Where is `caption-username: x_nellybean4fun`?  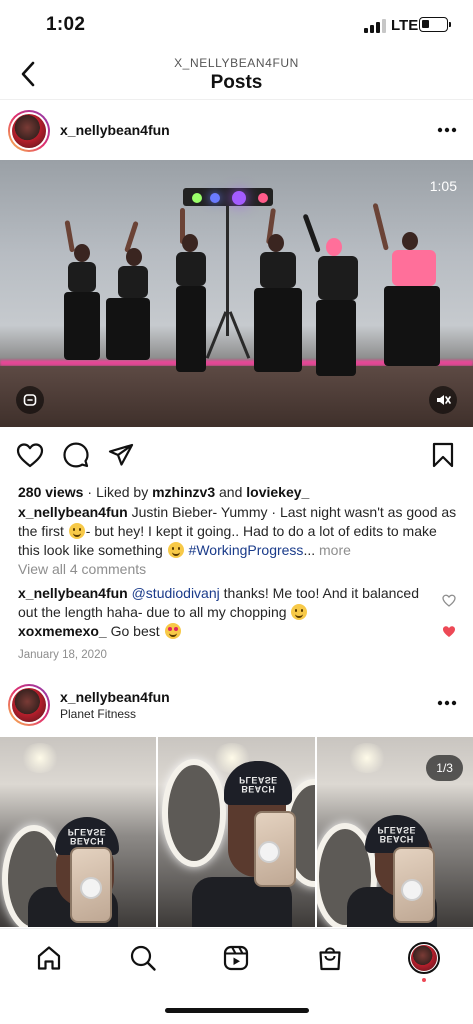 caption-username: x_nellybean4fun is located at coordinates (73, 512).